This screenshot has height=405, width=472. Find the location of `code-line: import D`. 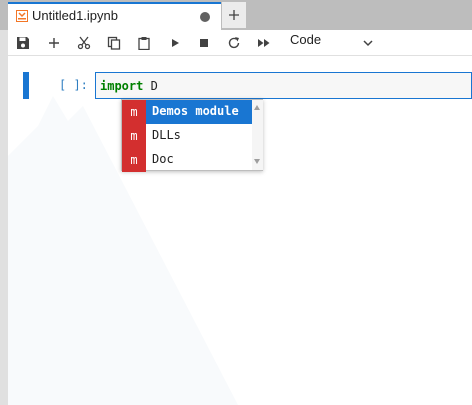

code-line: import D is located at coordinates (129, 86).